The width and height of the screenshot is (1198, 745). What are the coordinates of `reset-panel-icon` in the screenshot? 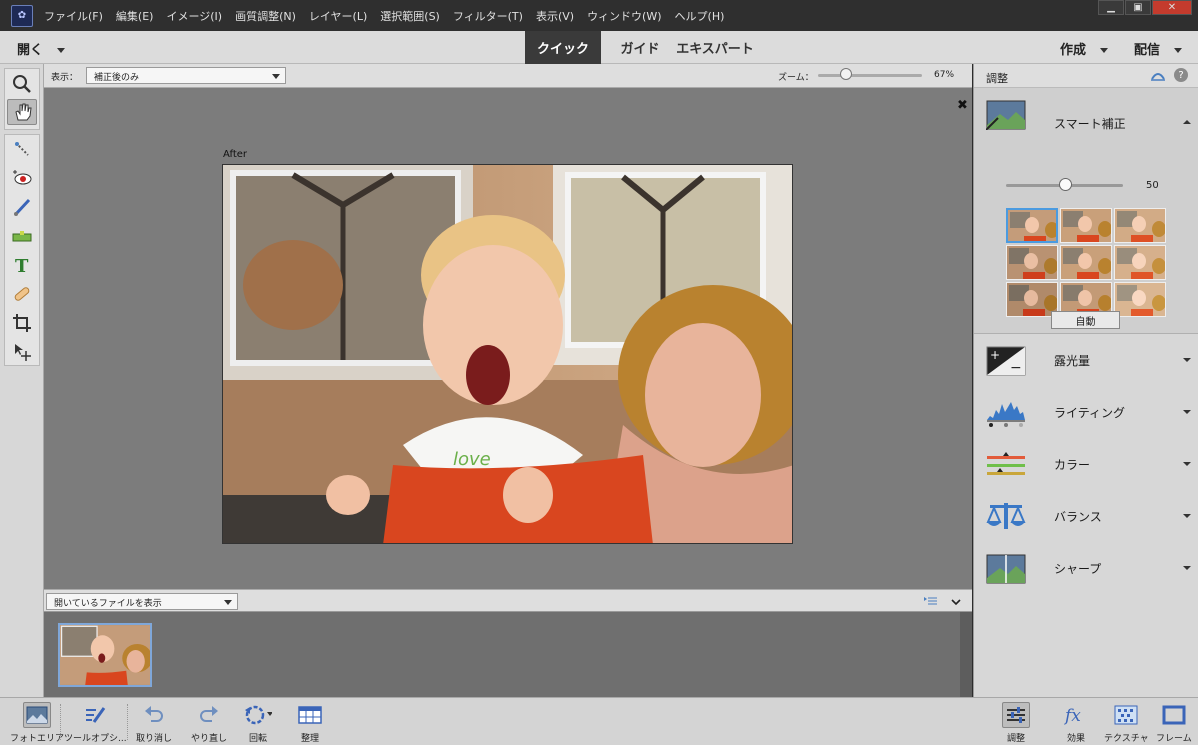 It's located at (1158, 77).